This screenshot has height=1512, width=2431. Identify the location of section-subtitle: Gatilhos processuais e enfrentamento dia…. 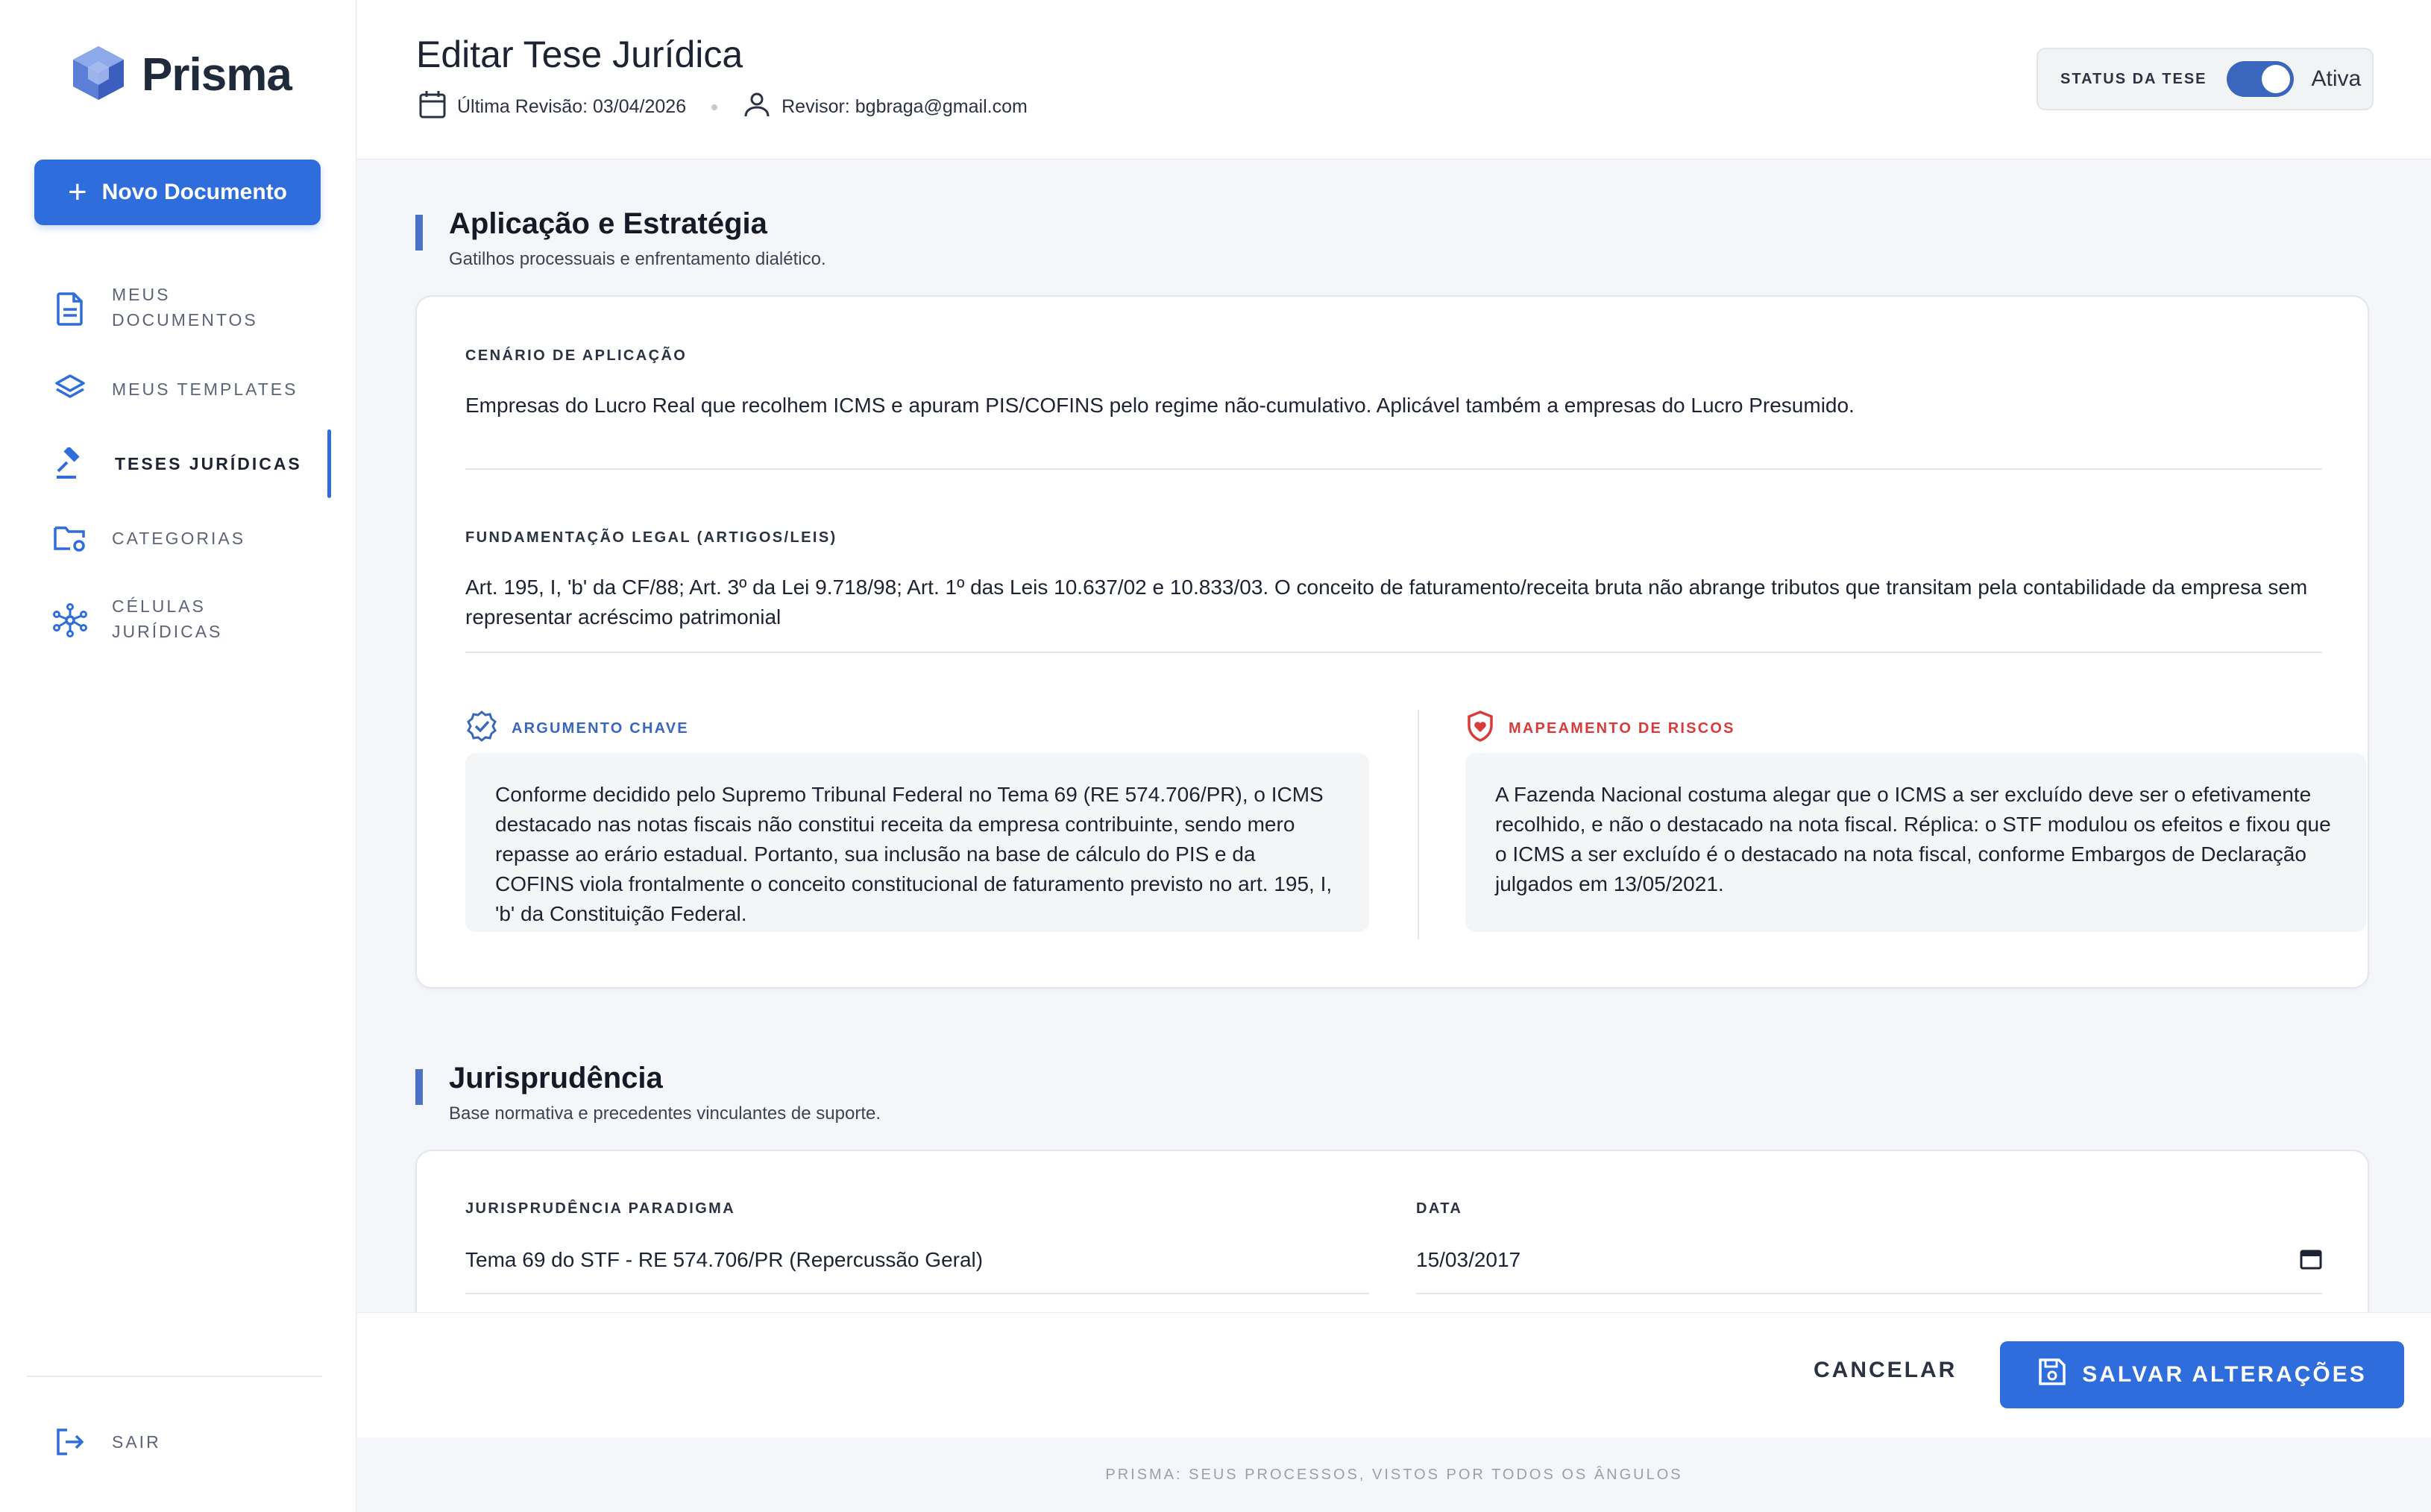
(637, 259).